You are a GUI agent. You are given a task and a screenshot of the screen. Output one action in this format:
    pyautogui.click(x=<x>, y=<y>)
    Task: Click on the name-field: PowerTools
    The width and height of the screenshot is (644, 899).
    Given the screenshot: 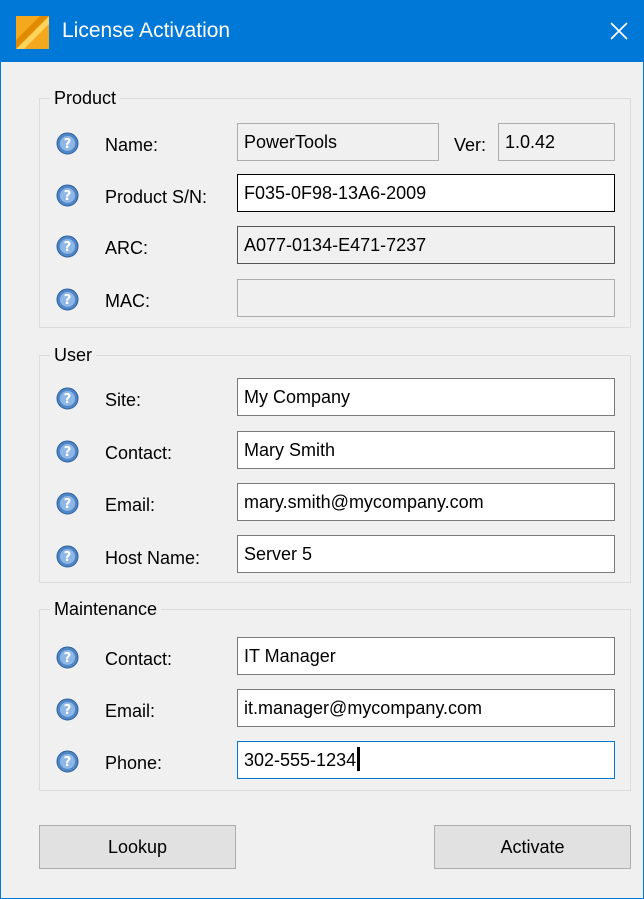 What is the action you would take?
    pyautogui.click(x=338, y=142)
    